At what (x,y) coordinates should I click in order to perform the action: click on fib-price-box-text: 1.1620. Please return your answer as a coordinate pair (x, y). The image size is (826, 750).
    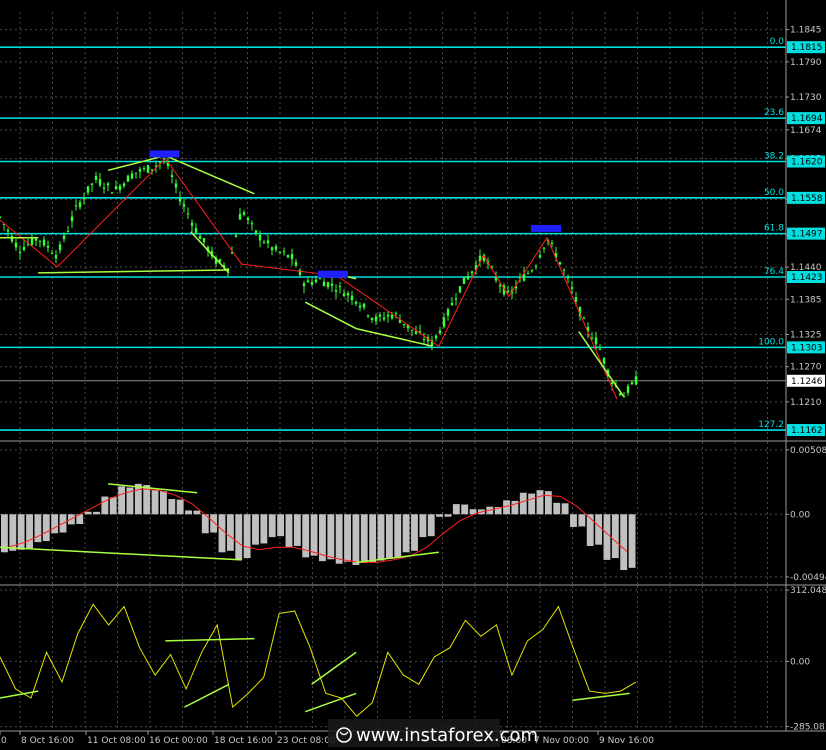
    Looking at the image, I should click on (807, 163).